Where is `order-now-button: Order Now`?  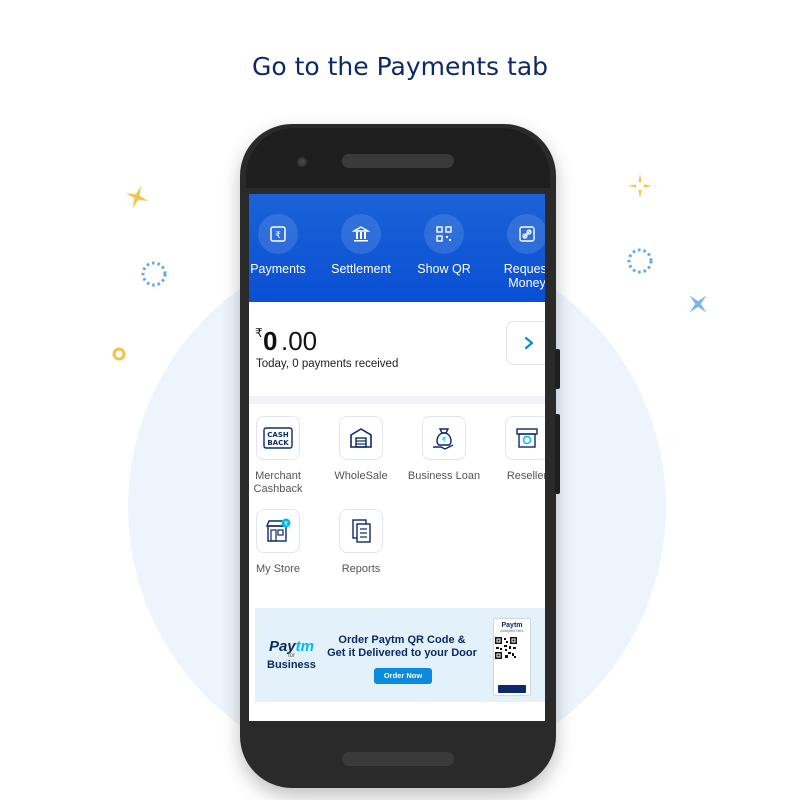 order-now-button: Order Now is located at coordinates (403, 676).